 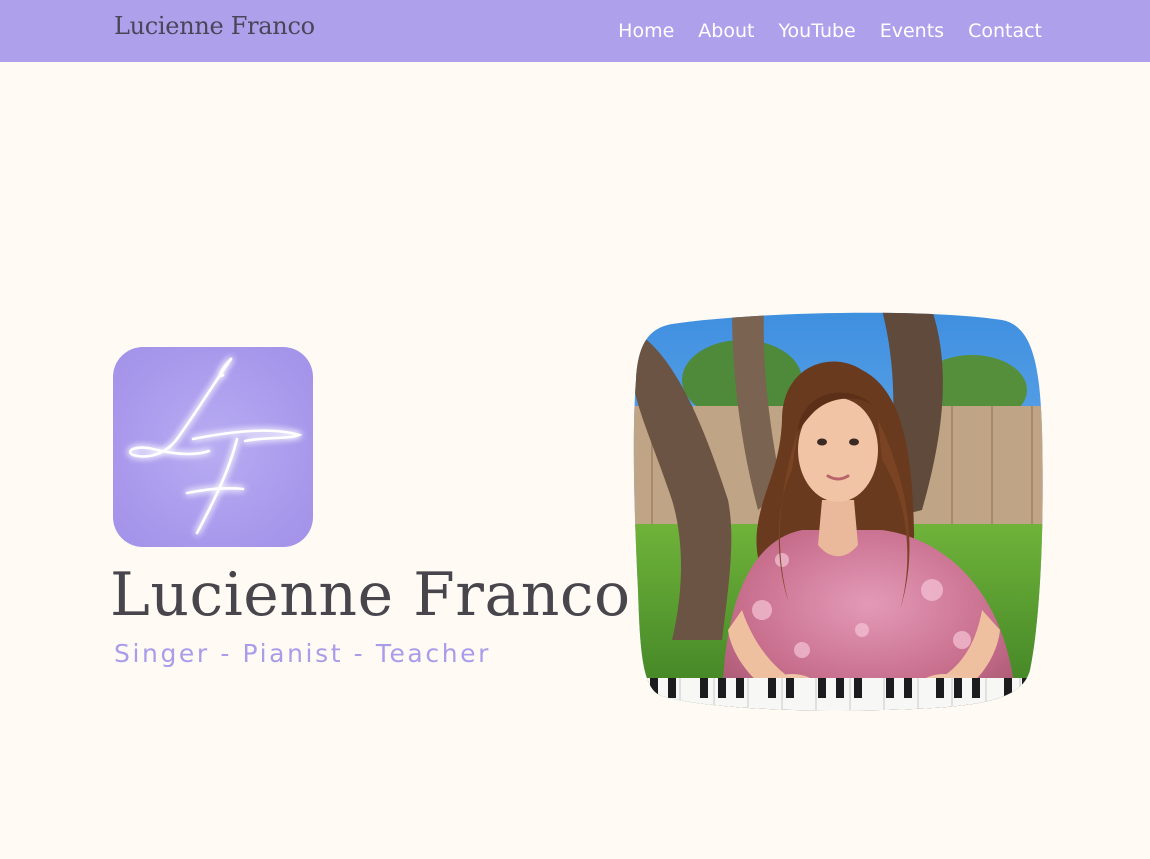 What do you see at coordinates (816, 31) in the screenshot?
I see `nav-youtube-link: YouTube` at bounding box center [816, 31].